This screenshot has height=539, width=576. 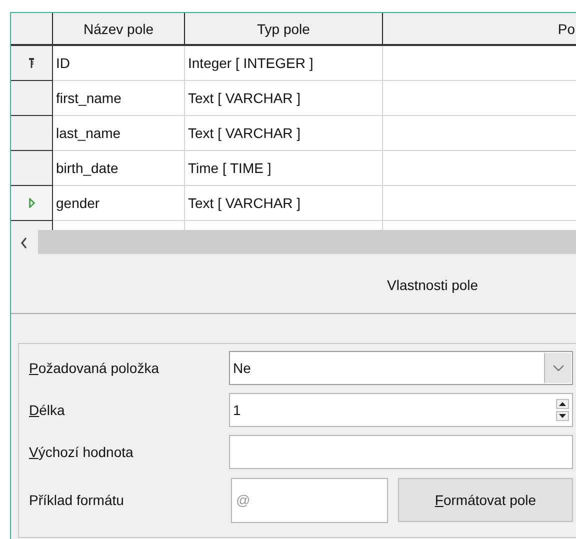 What do you see at coordinates (284, 63) in the screenshot?
I see `table-cell: Integer [ INTEGER ]` at bounding box center [284, 63].